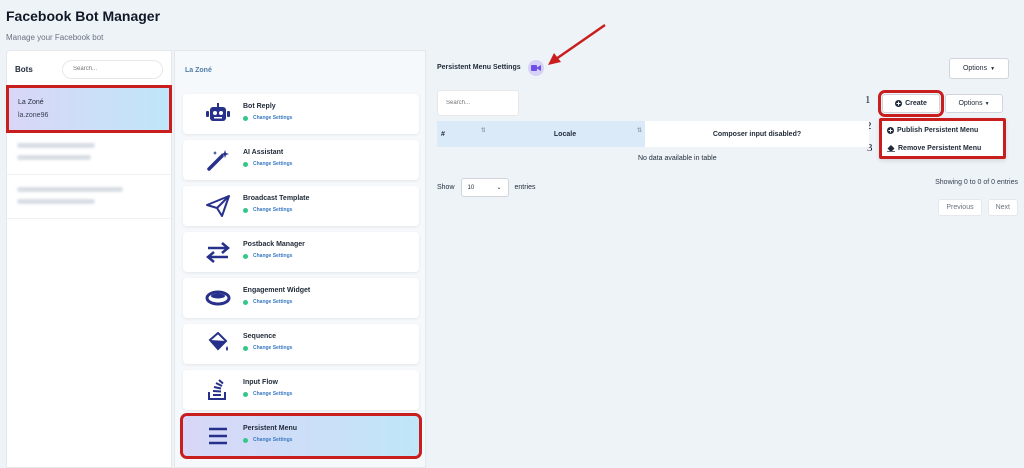 Image resolution: width=1024 pixels, height=468 pixels. I want to click on options-button-top: Options ▼, so click(979, 68).